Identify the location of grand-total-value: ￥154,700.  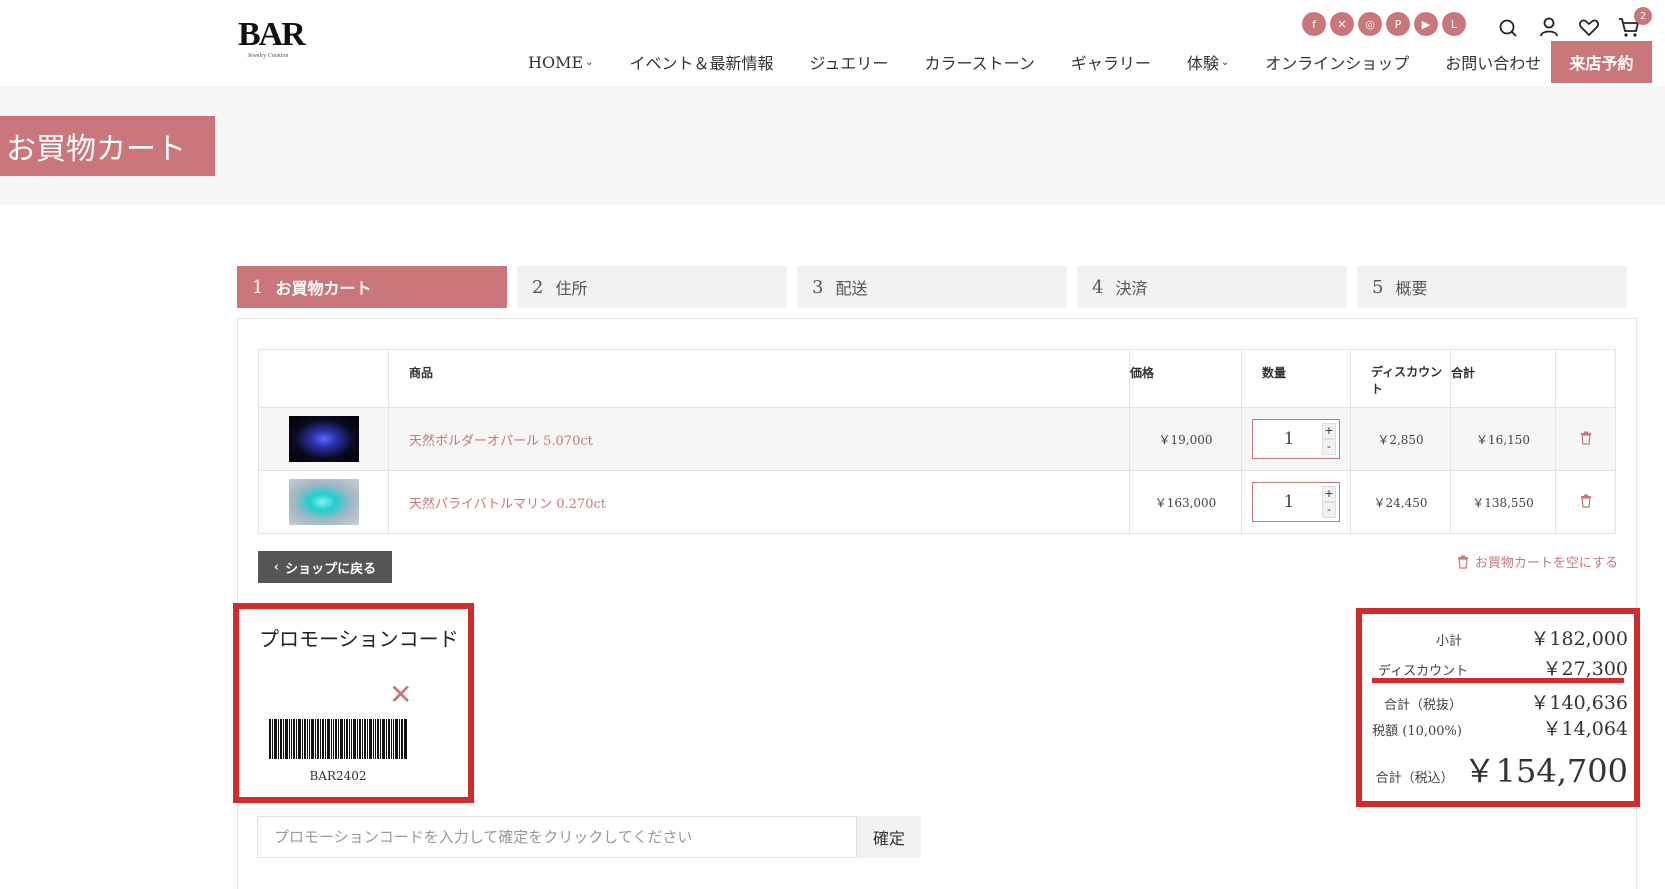
(1545, 771).